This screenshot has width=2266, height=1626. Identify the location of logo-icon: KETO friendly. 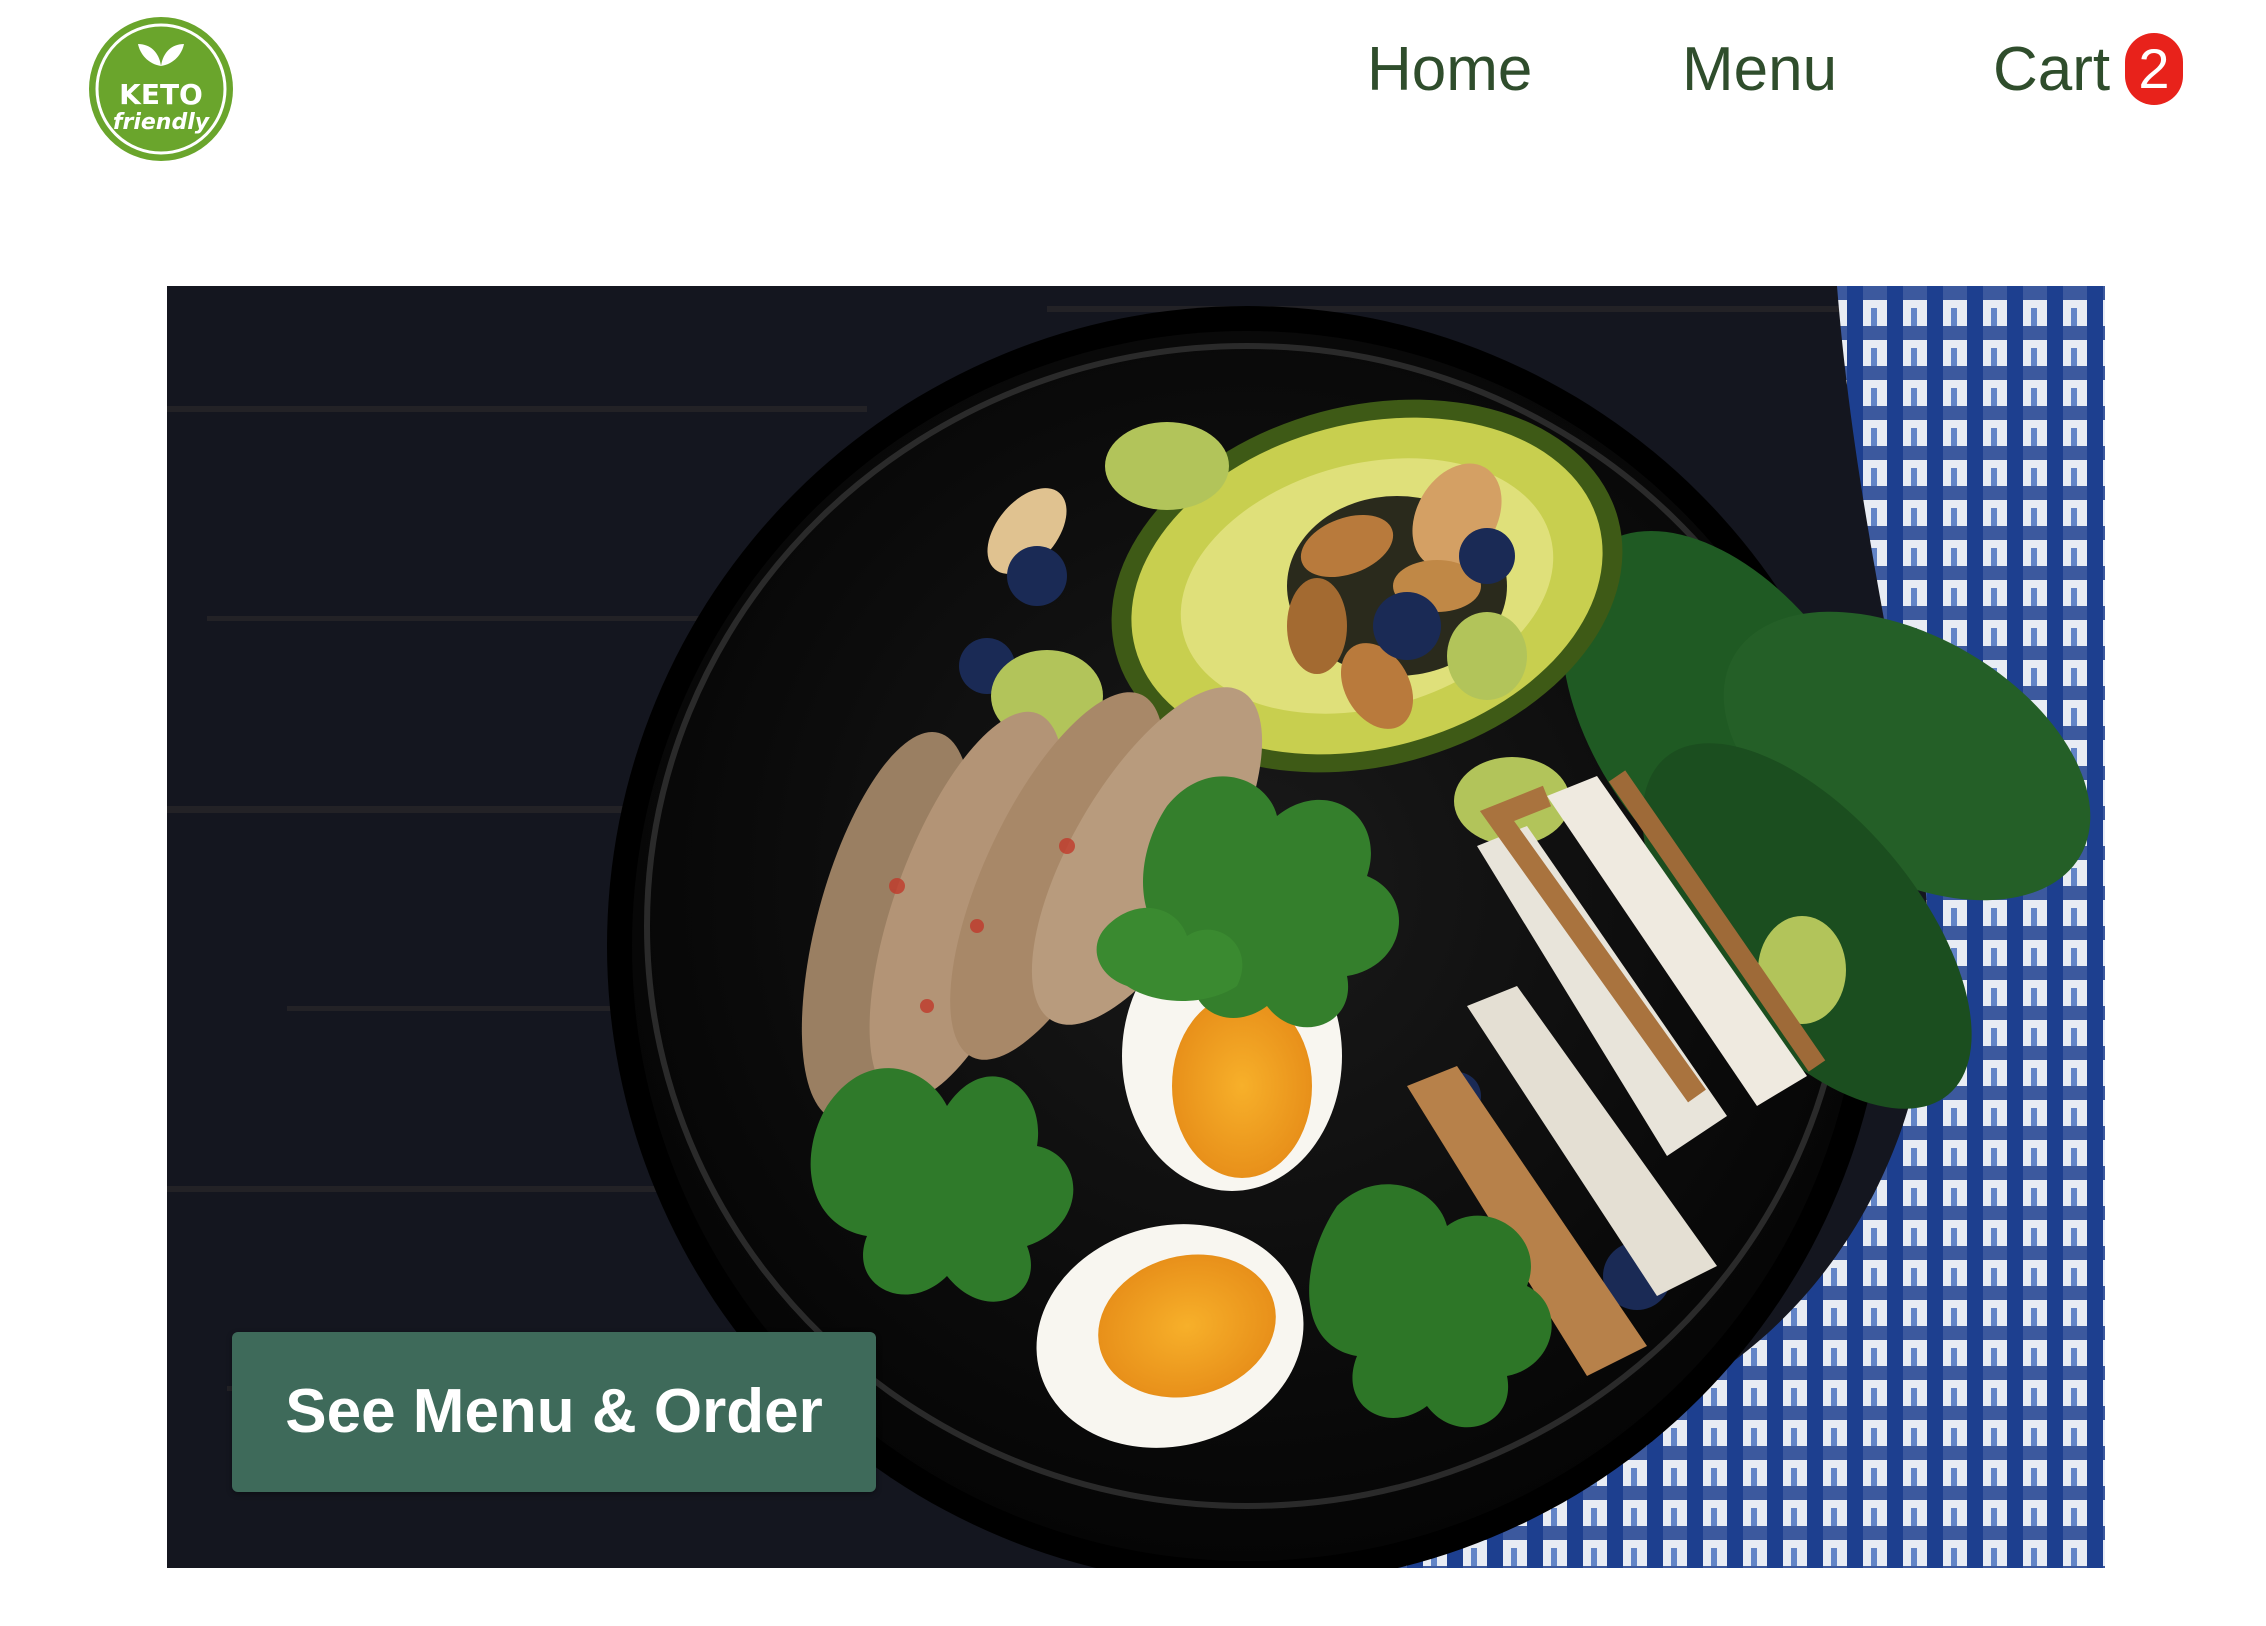
(161, 89).